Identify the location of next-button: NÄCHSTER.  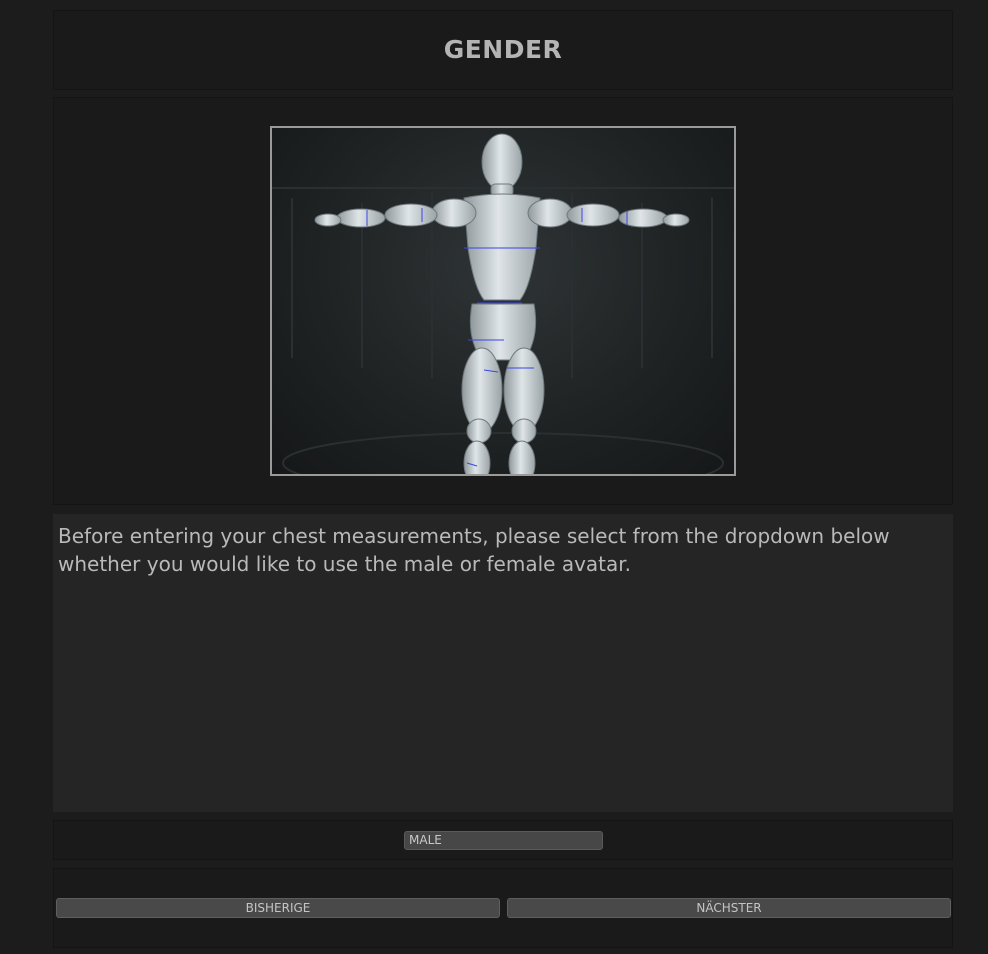
(729, 908).